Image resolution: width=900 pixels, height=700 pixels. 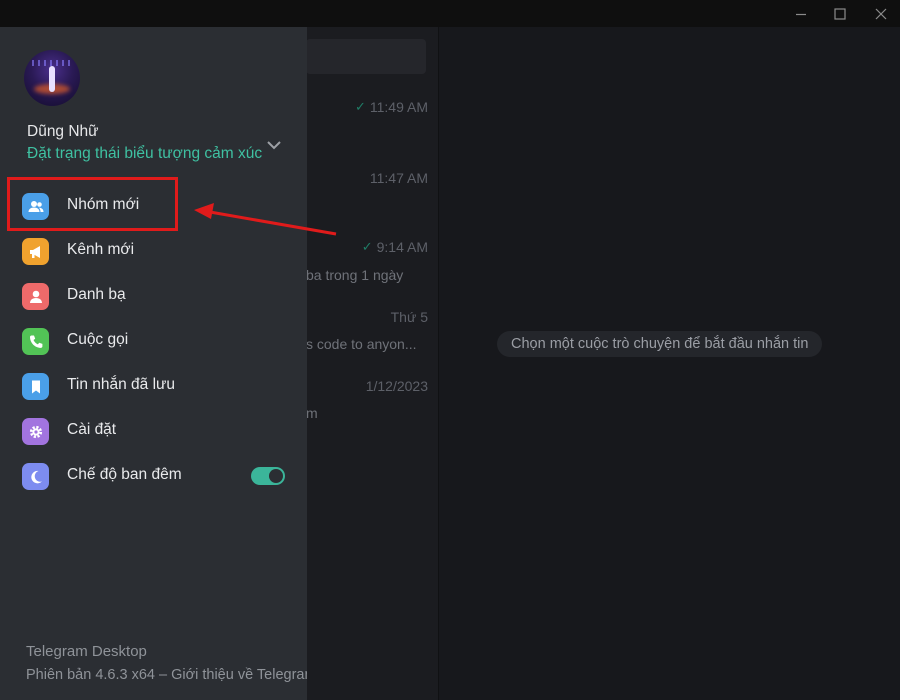 I want to click on menu-item-night-mode: Chế độ ban đêm, so click(x=153, y=476).